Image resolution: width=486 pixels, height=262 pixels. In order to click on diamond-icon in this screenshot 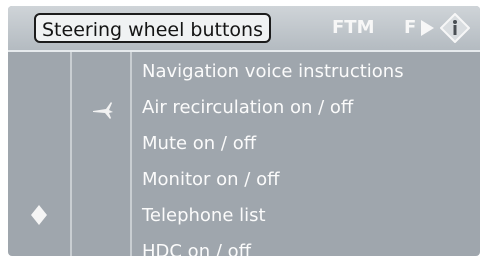, I will do `click(39, 215)`.